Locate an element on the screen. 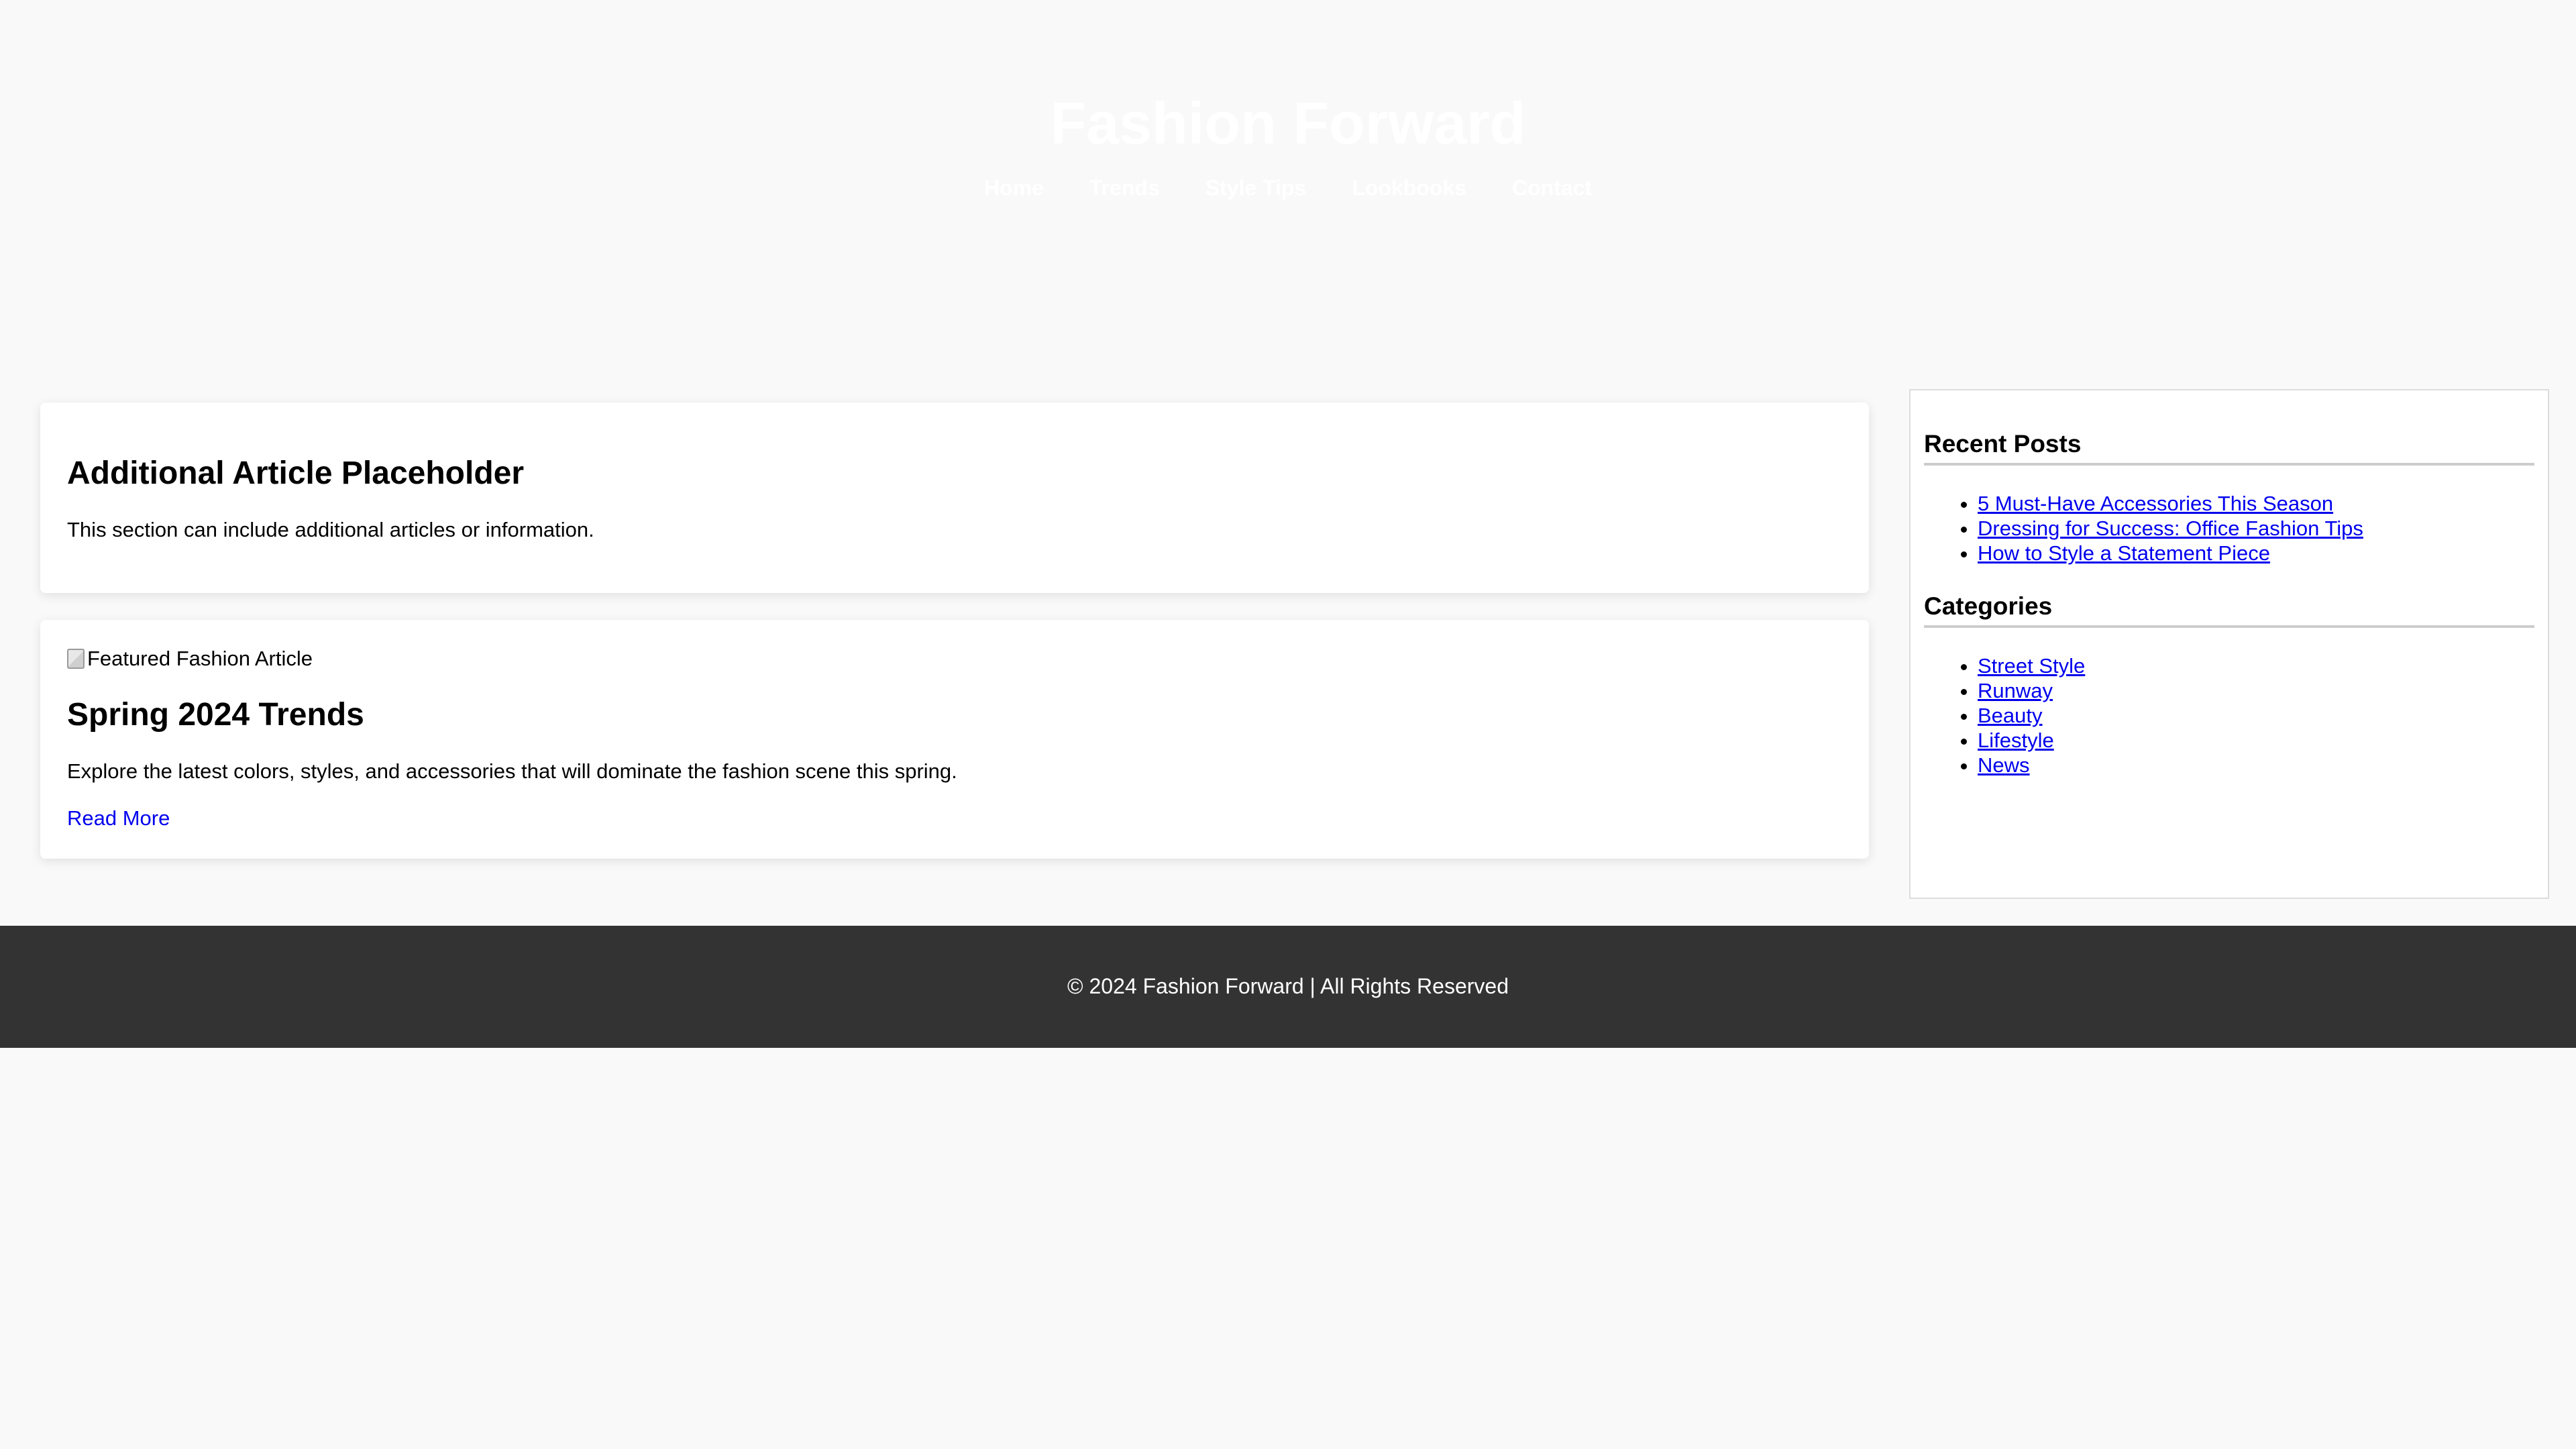 This screenshot has width=2576, height=1449. nav-style-tips-link: Style Tips is located at coordinates (1256, 188).